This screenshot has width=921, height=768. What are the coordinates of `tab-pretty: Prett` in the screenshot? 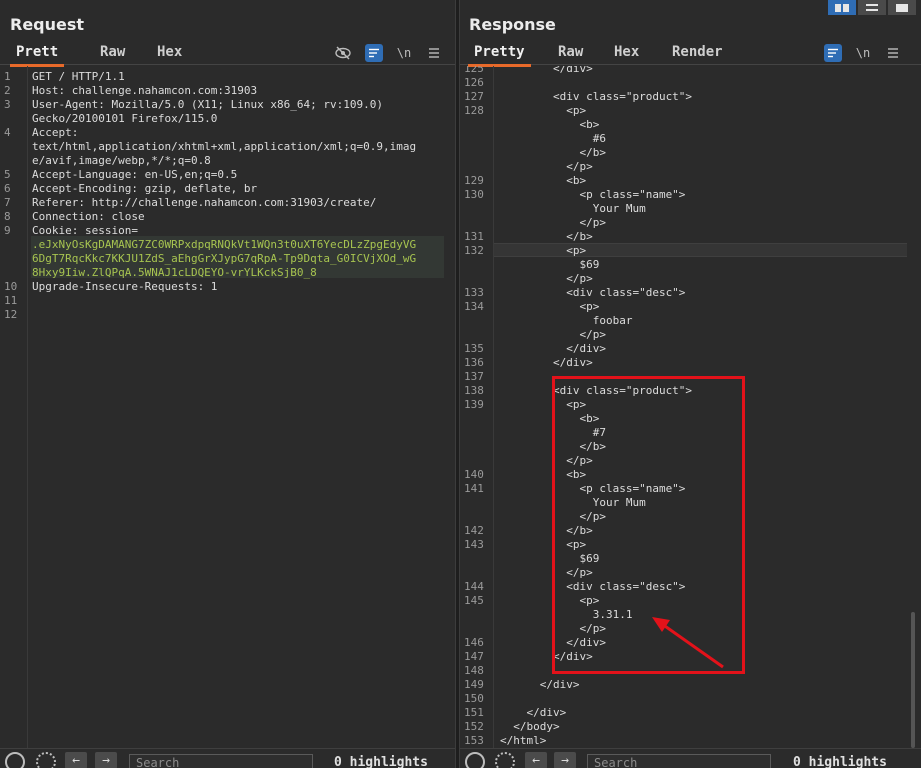 It's located at (37, 55).